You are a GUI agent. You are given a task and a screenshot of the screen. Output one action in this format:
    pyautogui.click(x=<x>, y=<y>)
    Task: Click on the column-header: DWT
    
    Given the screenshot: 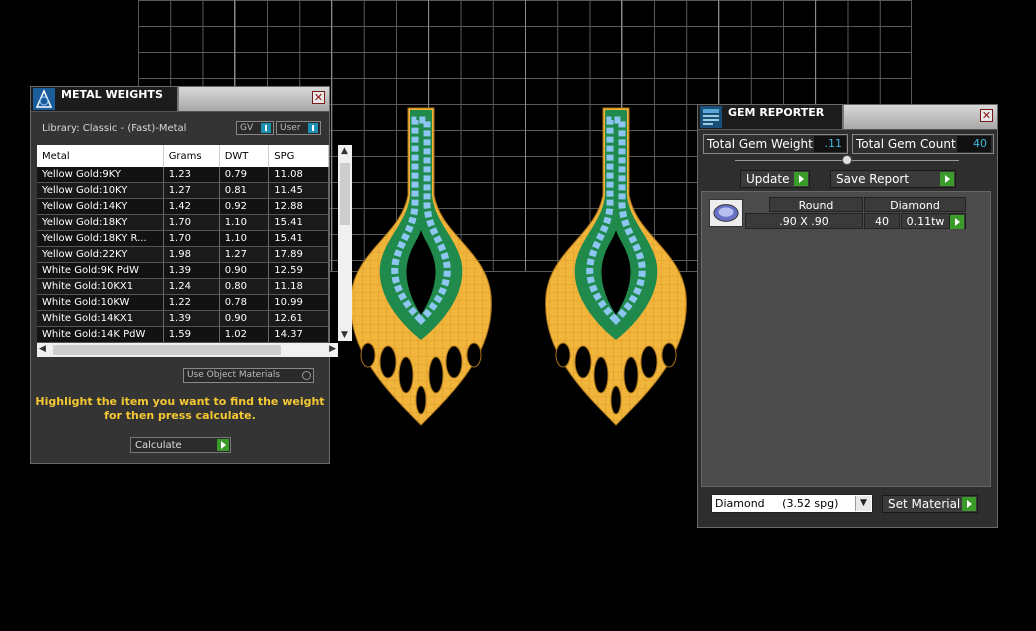 What is the action you would take?
    pyautogui.click(x=244, y=156)
    